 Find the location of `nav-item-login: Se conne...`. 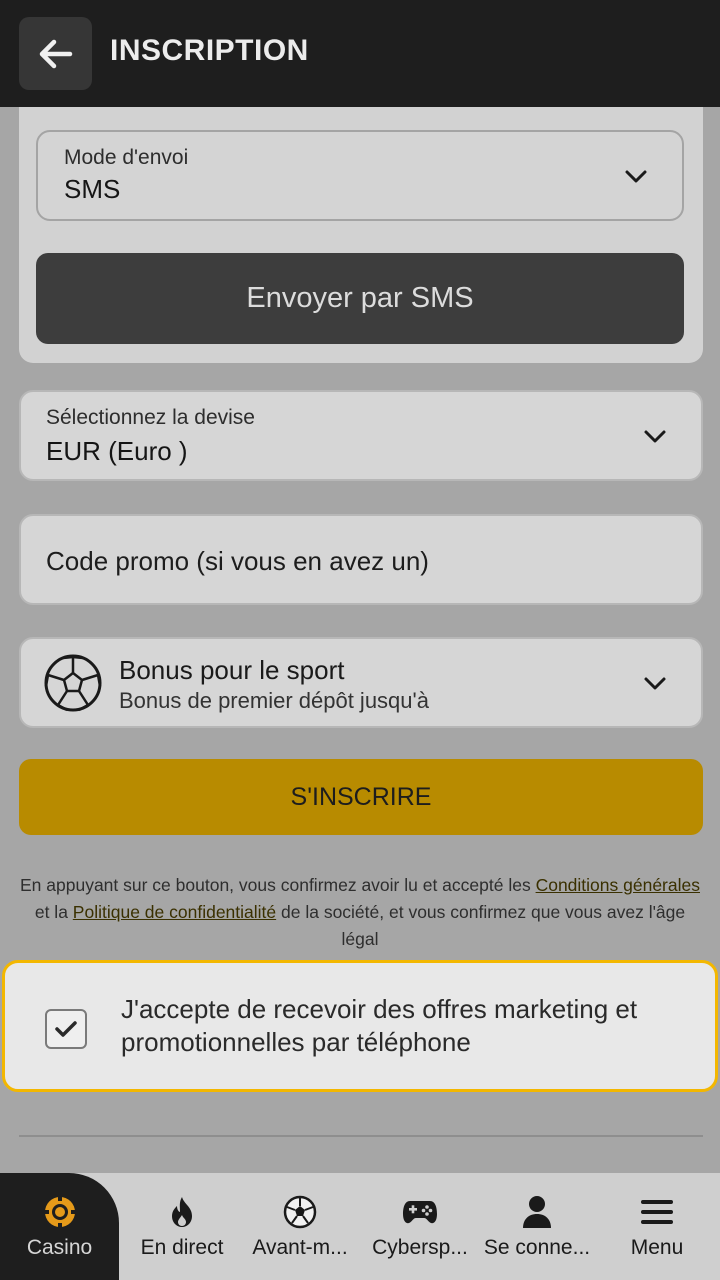

nav-item-login: Se conne... is located at coordinates (537, 1226).